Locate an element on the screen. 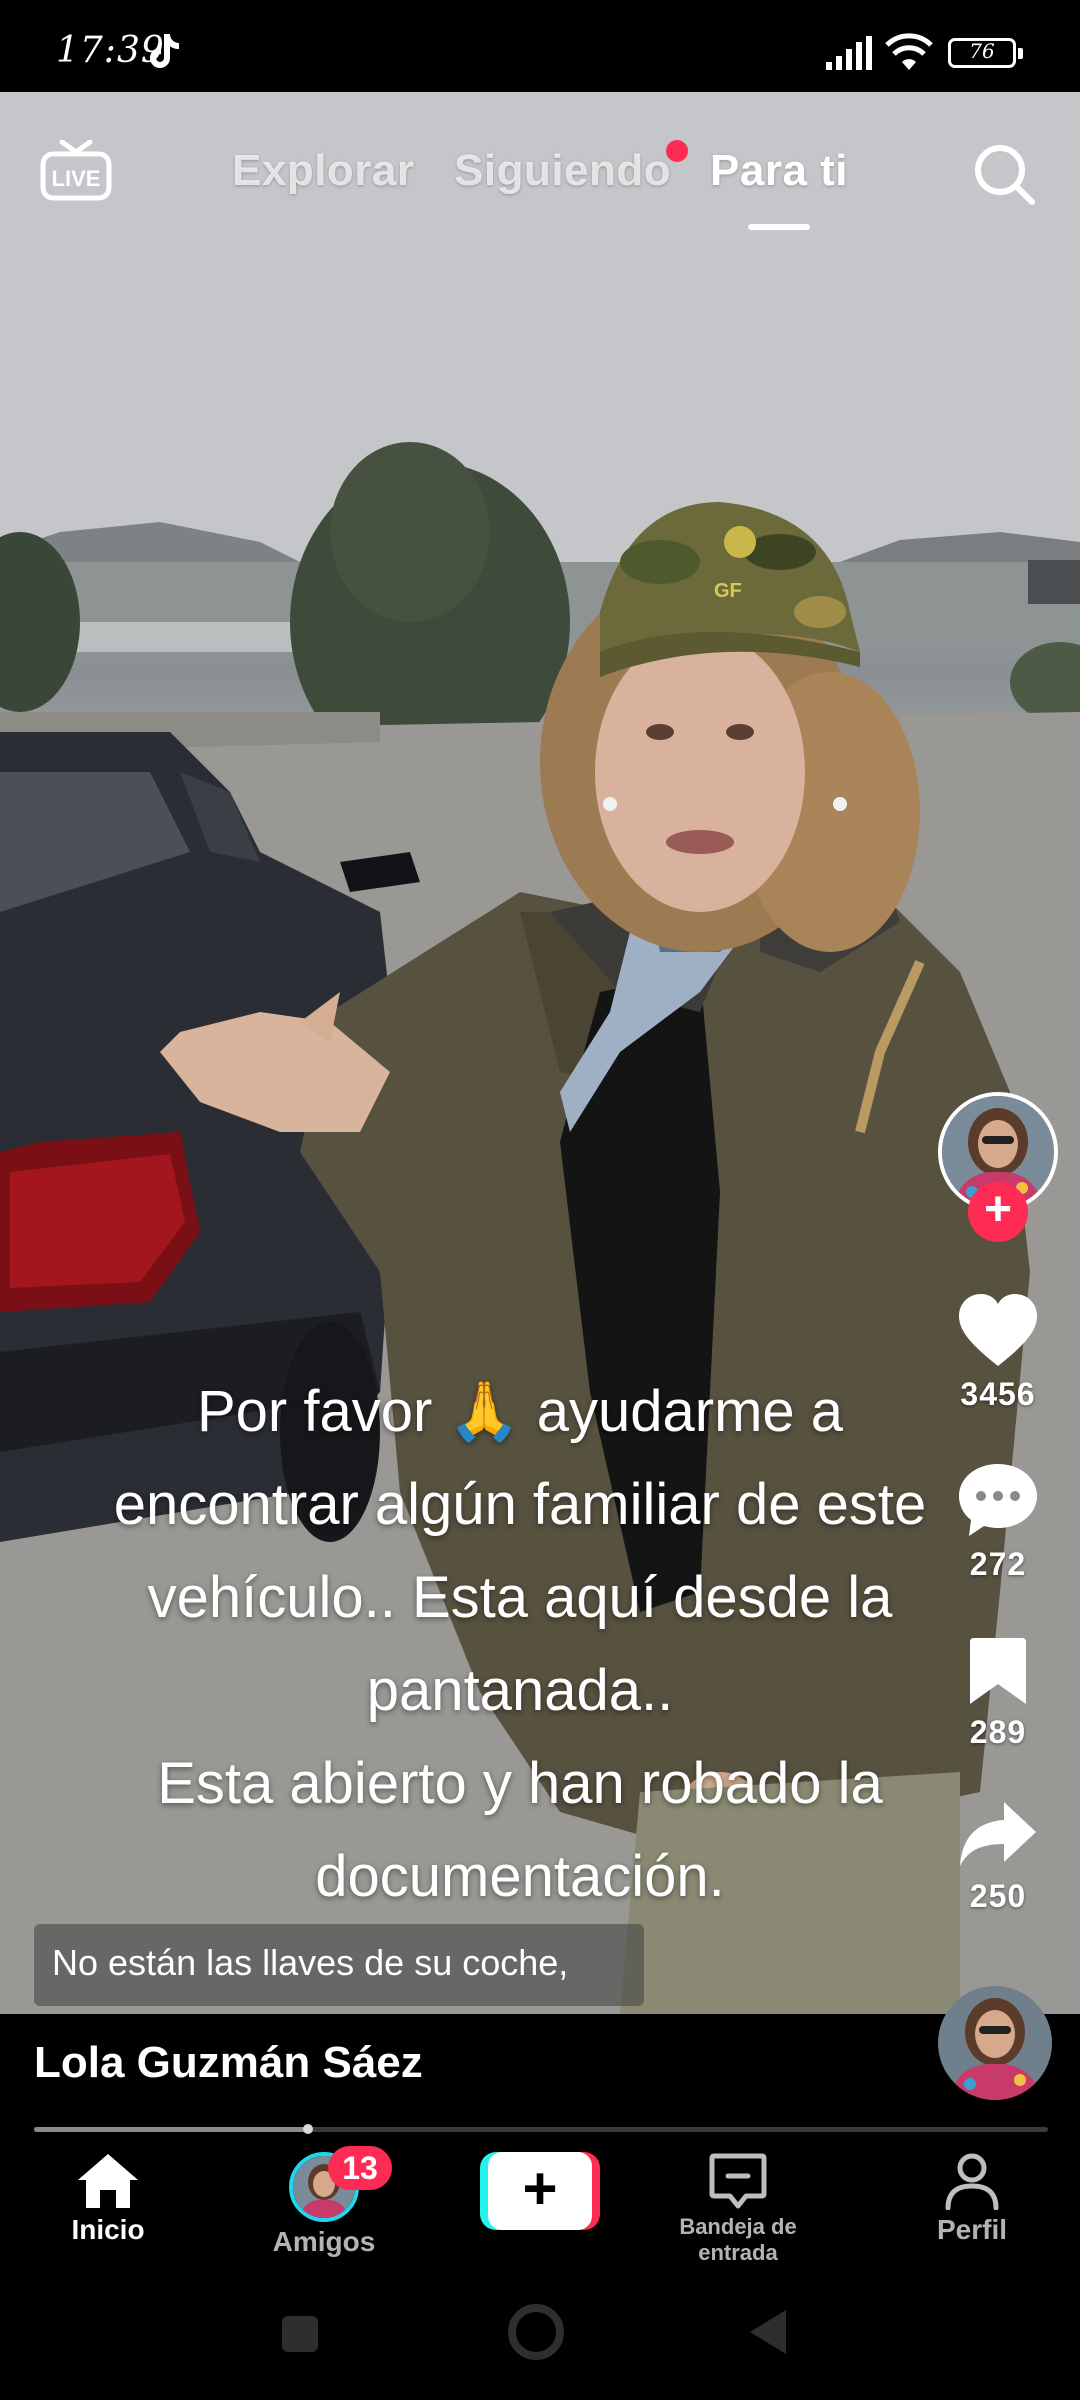  nav-bandeja-label: Bandeja de entrada is located at coordinates (738, 2239).